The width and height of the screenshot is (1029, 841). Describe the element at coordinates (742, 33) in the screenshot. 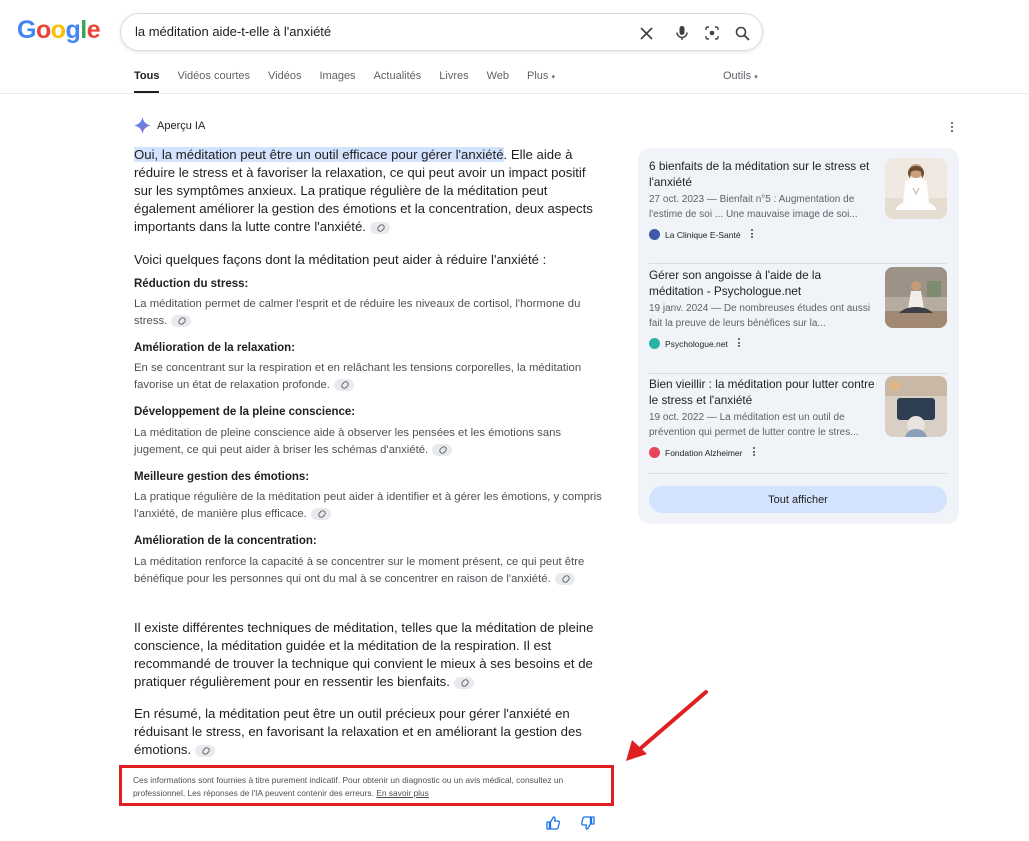

I see `search-icon` at that location.